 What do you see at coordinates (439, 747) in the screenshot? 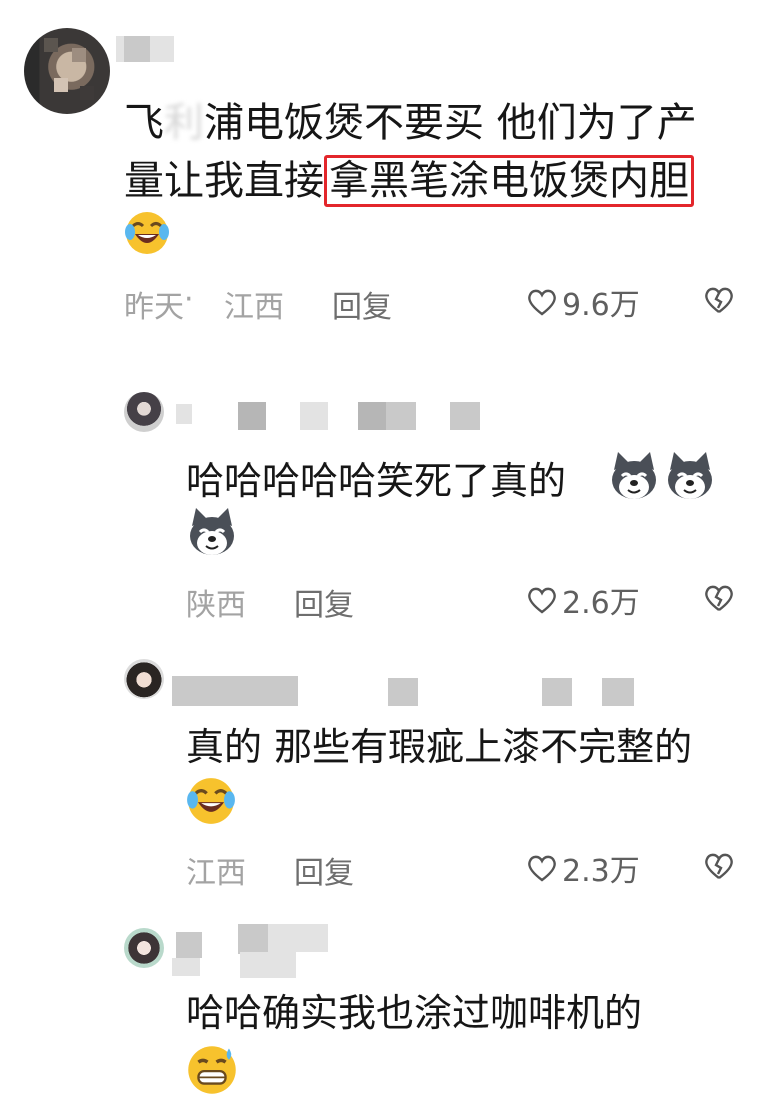
I see `reply-text: 真的 那些有瑕疵上漆不完整的` at bounding box center [439, 747].